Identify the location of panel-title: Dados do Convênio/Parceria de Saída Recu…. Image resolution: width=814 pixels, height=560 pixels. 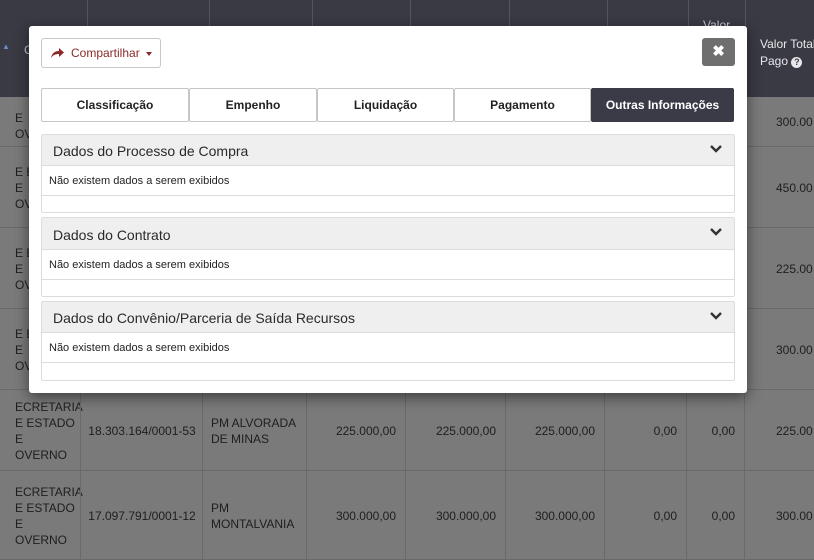
(204, 318).